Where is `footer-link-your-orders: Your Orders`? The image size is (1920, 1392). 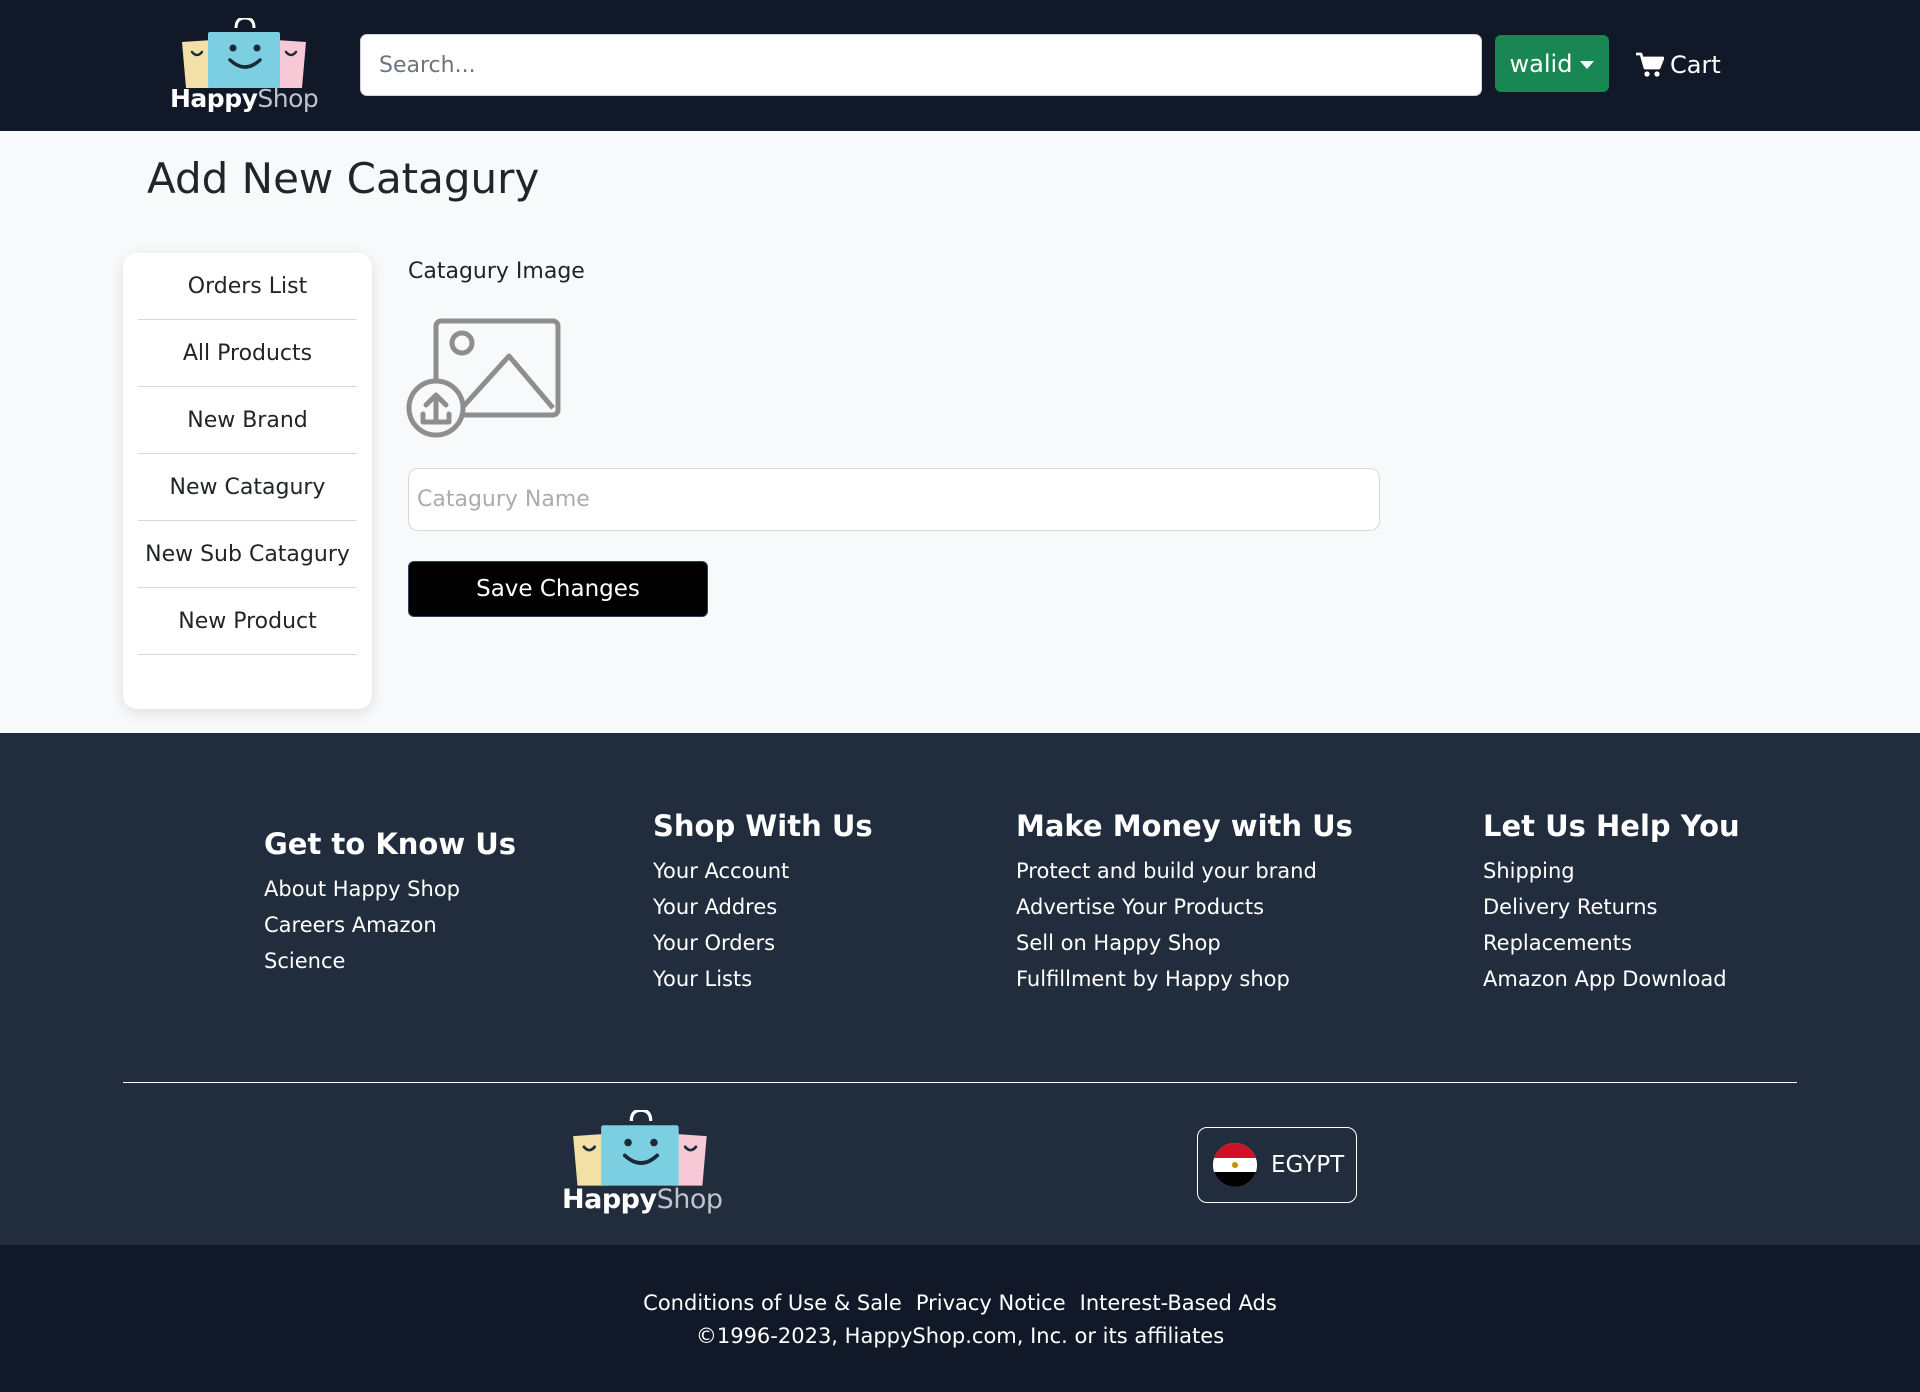 footer-link-your-orders: Your Orders is located at coordinates (763, 943).